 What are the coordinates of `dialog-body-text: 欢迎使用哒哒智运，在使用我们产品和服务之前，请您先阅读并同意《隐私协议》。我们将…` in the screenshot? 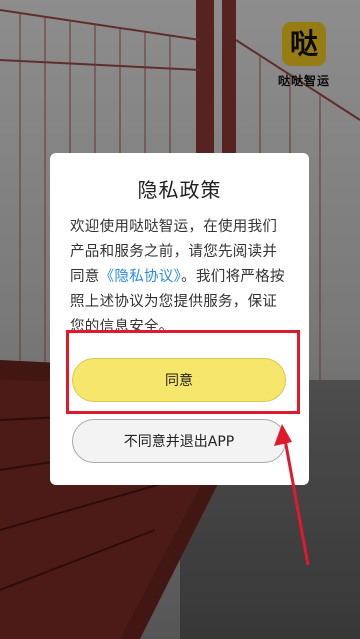 It's located at (179, 276).